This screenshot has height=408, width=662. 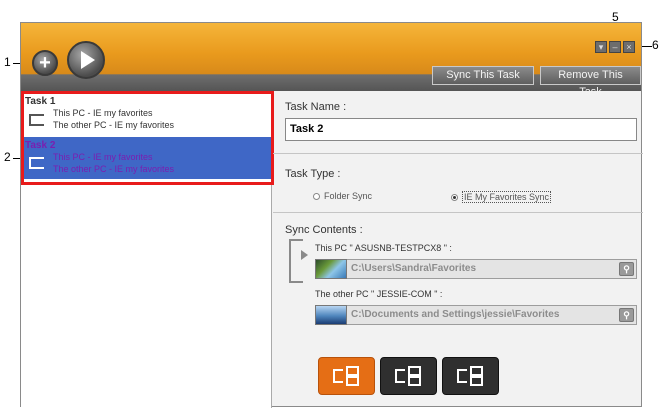 What do you see at coordinates (454, 197) in the screenshot?
I see `radio-checked-icon` at bounding box center [454, 197].